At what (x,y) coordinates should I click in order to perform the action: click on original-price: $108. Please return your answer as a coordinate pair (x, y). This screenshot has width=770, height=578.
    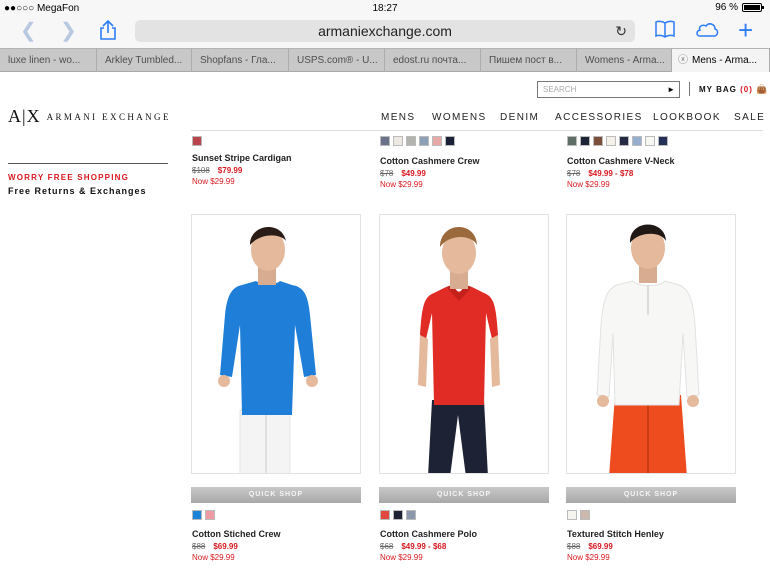
    Looking at the image, I should click on (201, 170).